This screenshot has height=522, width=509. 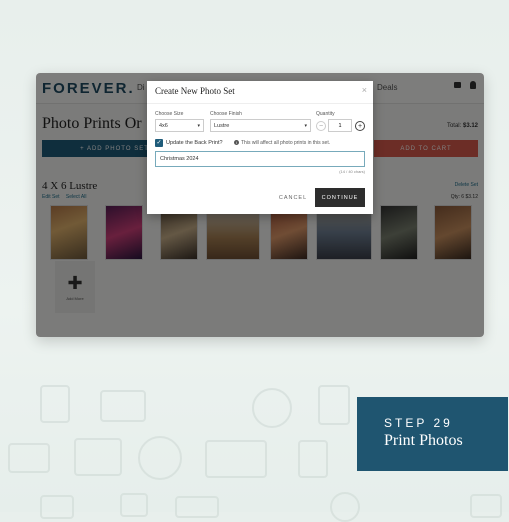 I want to click on quantity-increment-button: +, so click(x=360, y=126).